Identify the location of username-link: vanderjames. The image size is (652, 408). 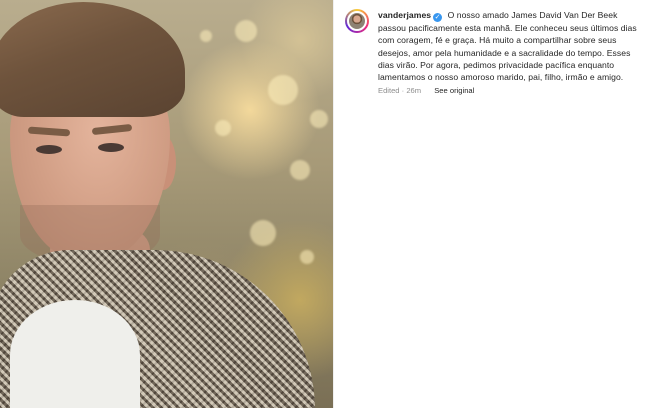
(404, 15).